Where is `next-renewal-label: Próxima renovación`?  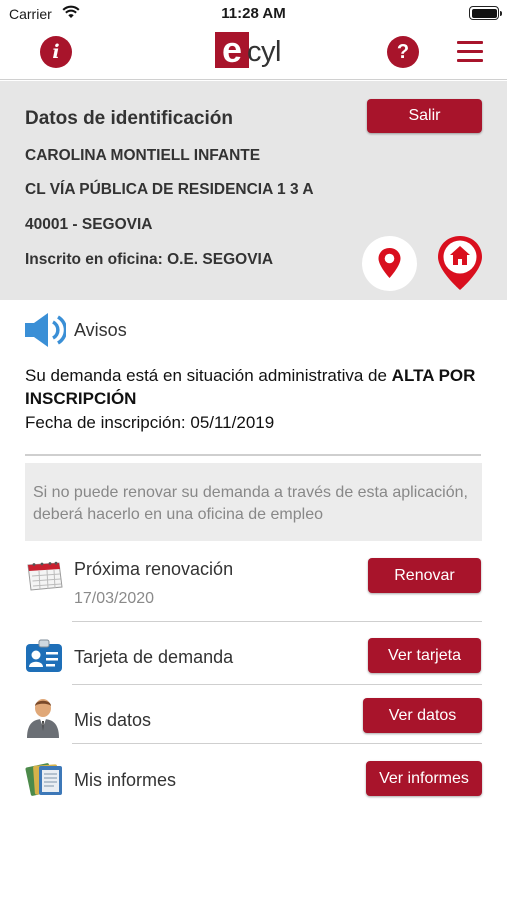
next-renewal-label: Próxima renovación is located at coordinates (154, 569).